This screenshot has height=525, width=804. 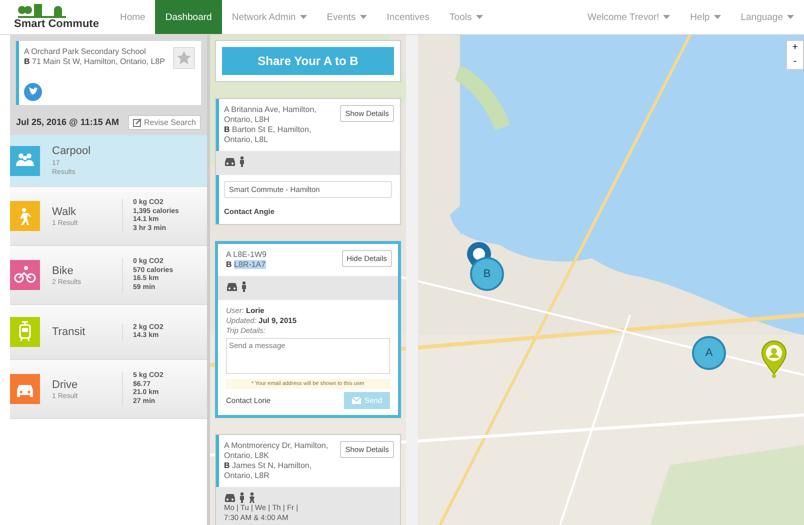 I want to click on address-line: B L8R-1A7, so click(x=246, y=265).